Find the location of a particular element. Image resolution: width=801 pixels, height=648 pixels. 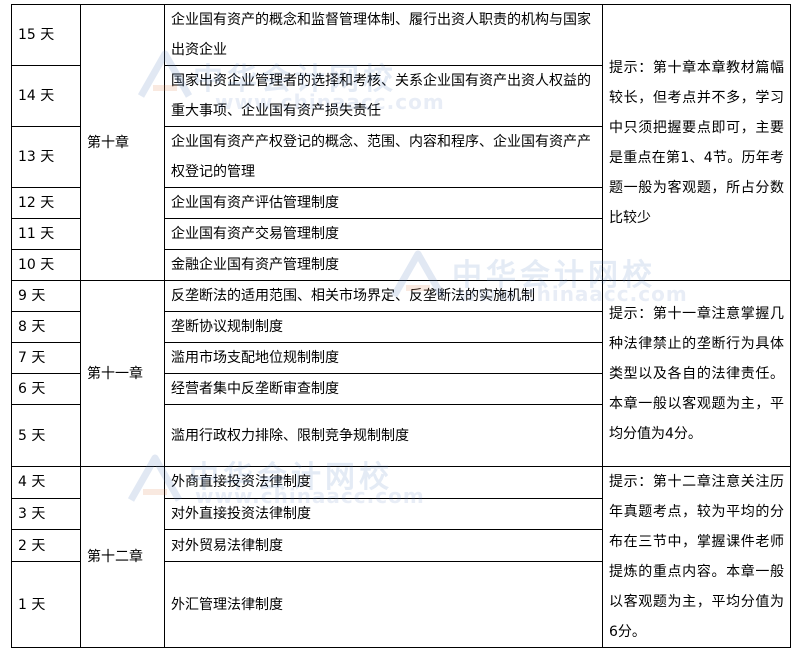

topic-cell: 金融企业国有资产管理制度 is located at coordinates (383, 265).